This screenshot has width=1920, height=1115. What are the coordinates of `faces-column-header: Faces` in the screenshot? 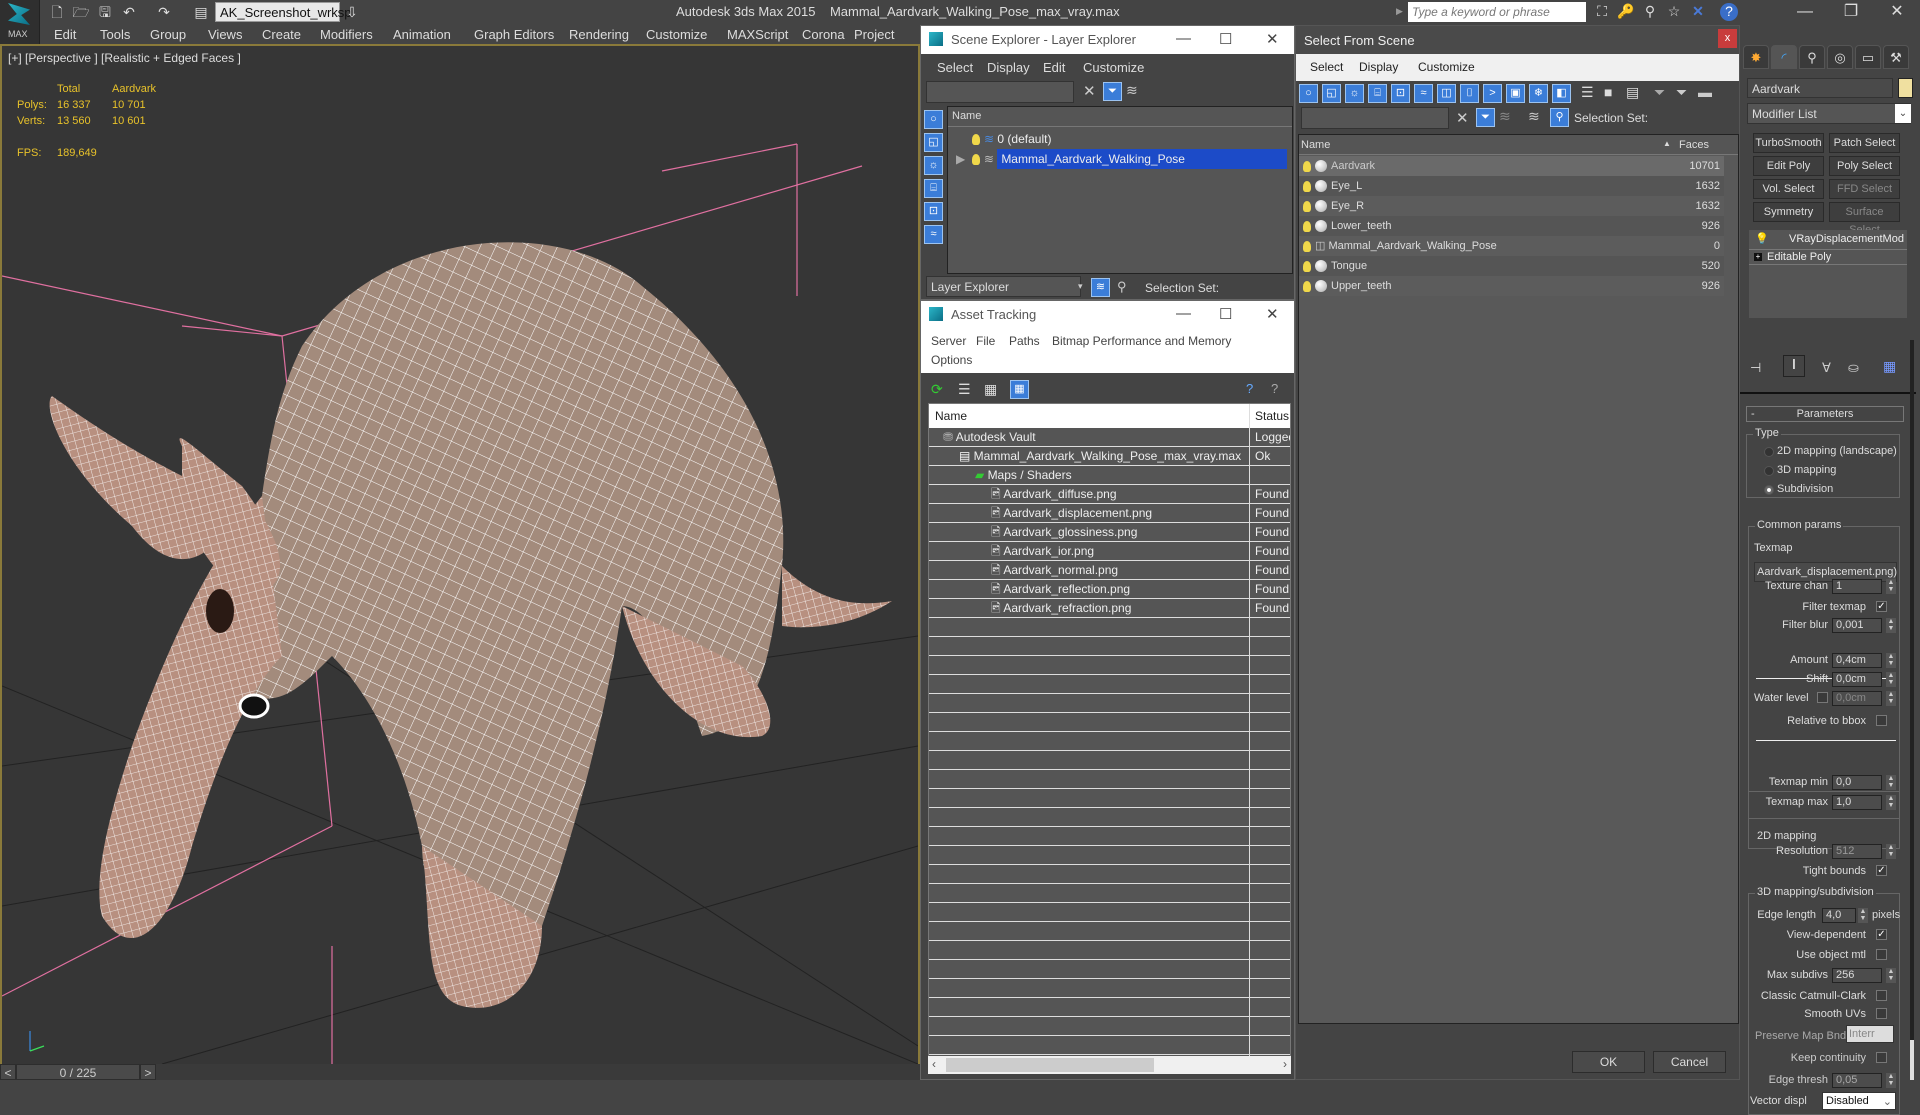 It's located at (1694, 145).